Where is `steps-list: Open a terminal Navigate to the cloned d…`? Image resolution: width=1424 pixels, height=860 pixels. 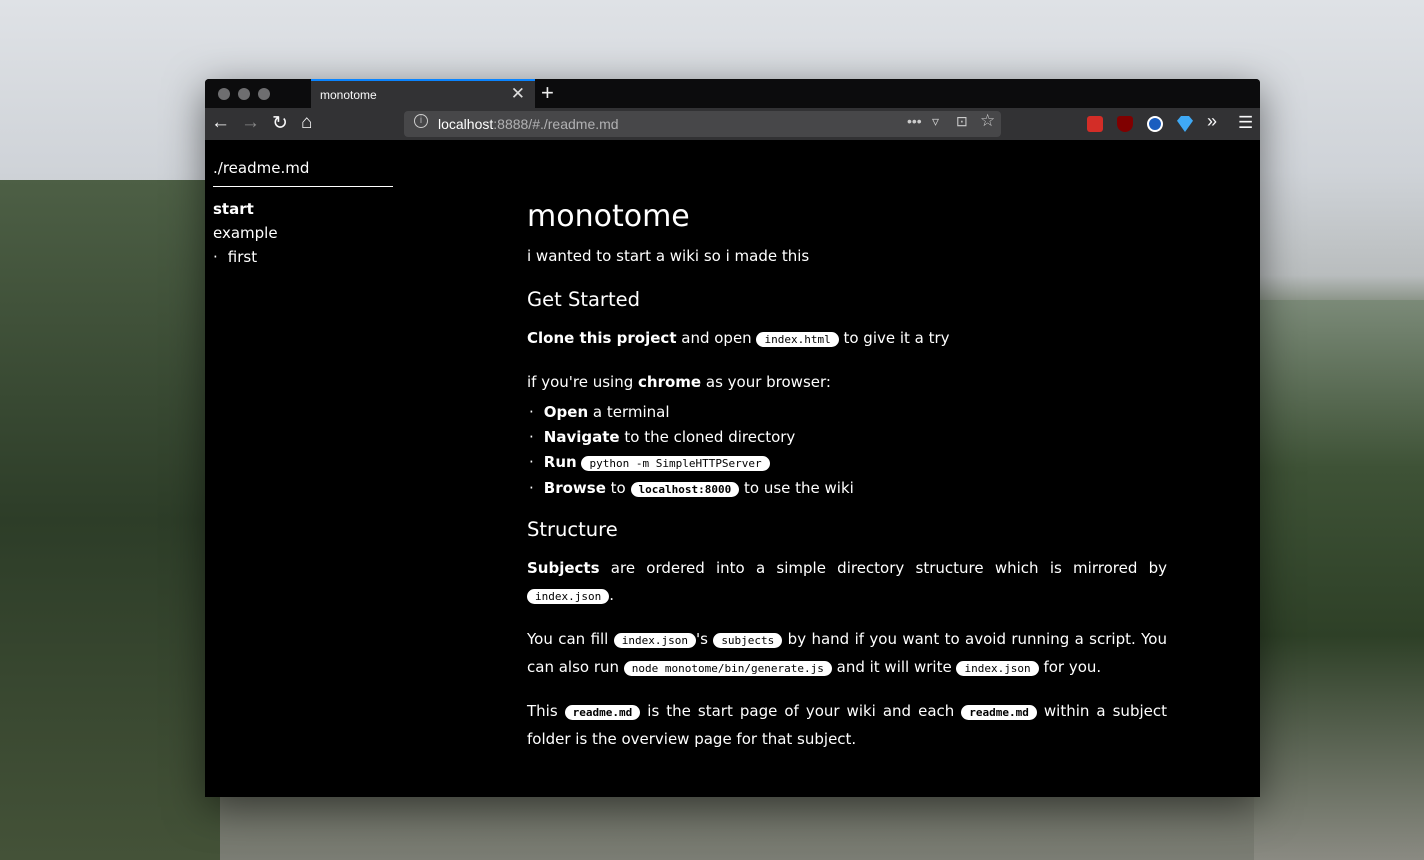 steps-list: Open a terminal Navigate to the cloned d… is located at coordinates (847, 451).